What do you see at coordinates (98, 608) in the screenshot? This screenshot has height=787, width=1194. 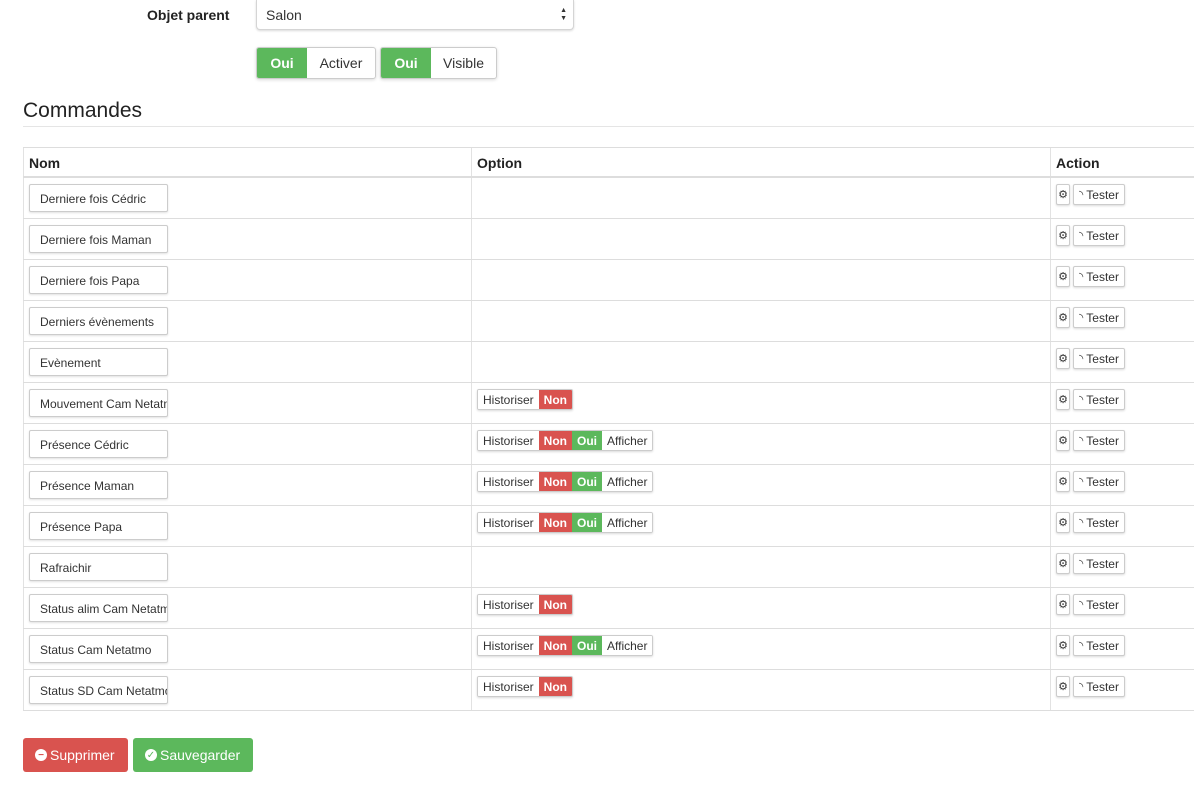 I see `command-name-input: Status alim Cam Netatmo` at bounding box center [98, 608].